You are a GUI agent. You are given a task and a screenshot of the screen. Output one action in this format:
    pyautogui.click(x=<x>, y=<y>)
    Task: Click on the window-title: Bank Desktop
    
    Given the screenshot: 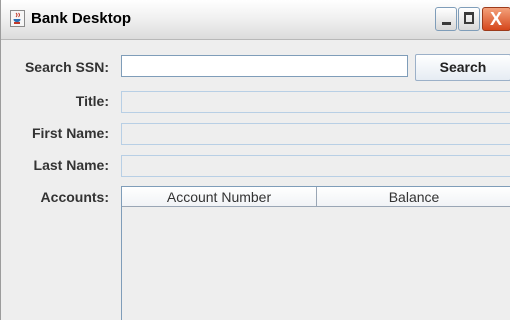 What is the action you would take?
    pyautogui.click(x=81, y=18)
    